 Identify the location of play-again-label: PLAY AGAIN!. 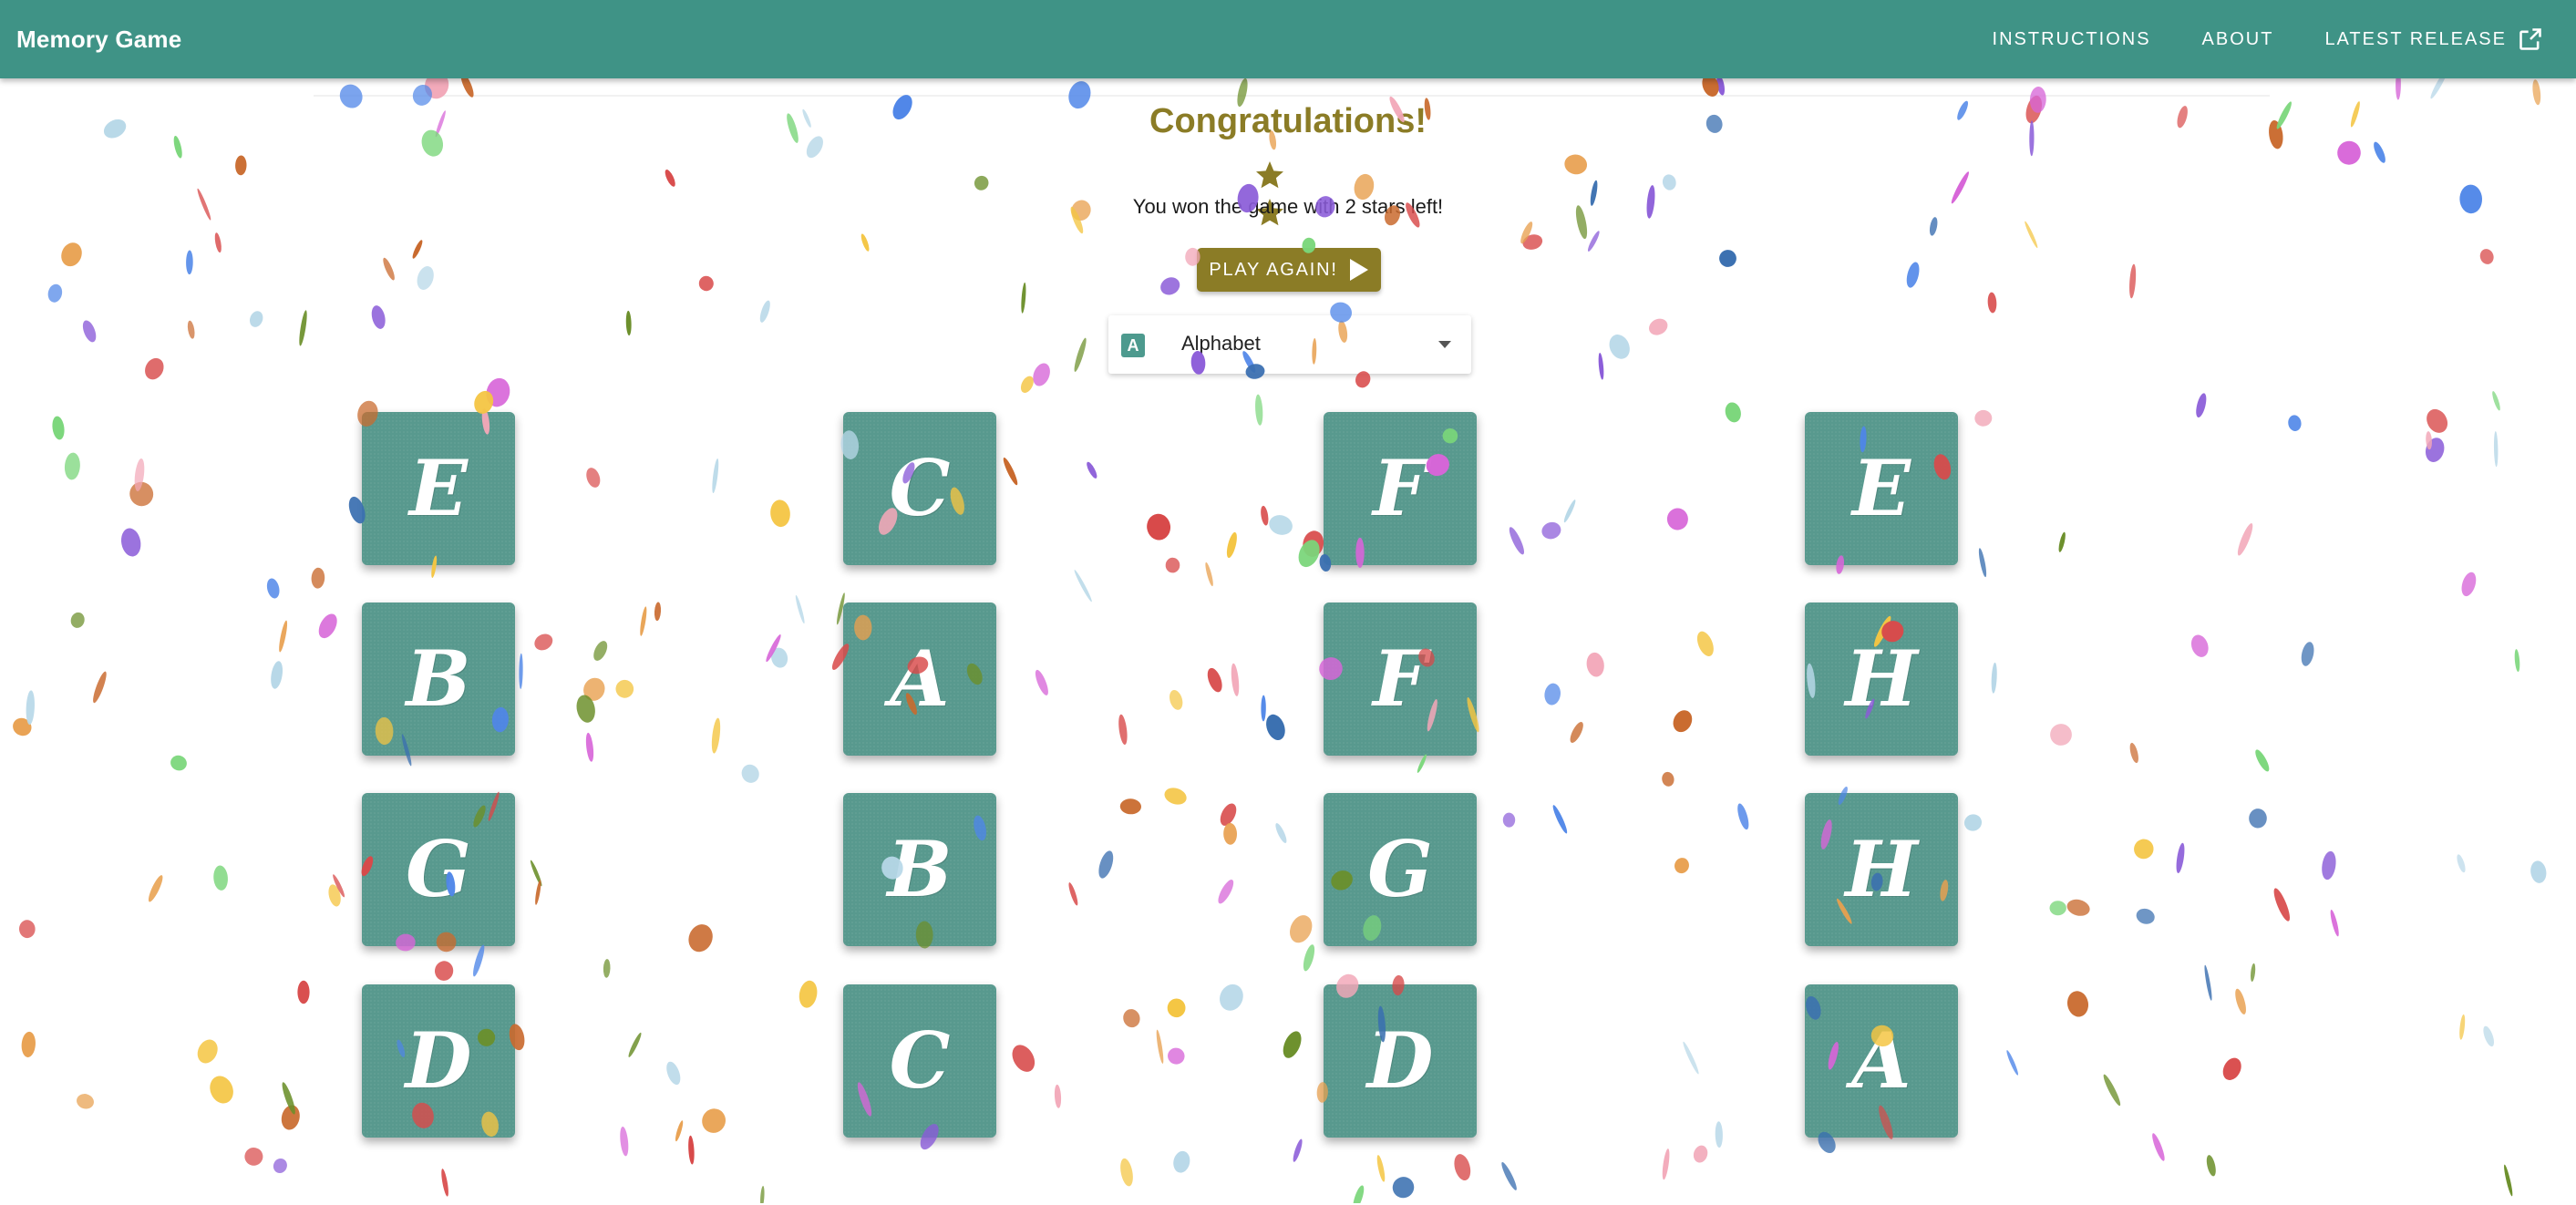
(1273, 269).